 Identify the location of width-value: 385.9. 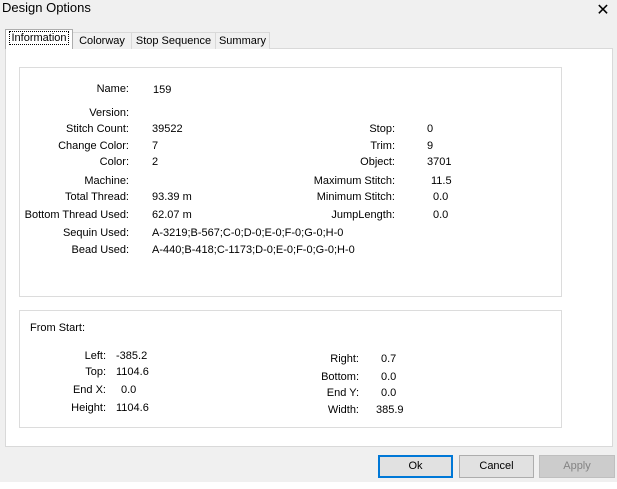
(390, 410).